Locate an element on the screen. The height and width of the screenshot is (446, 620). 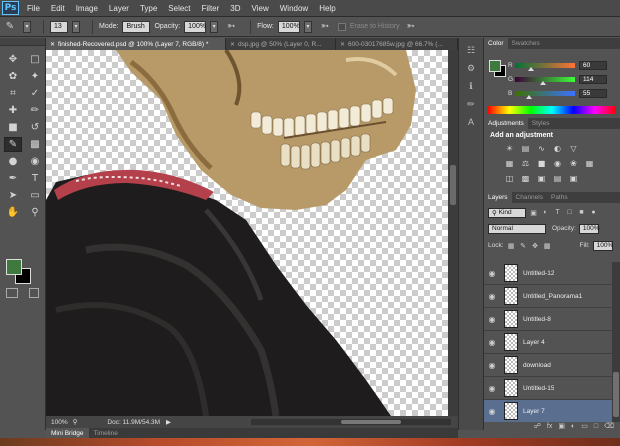
new-adjustment-icon: ◐ is located at coordinates (573, 426).